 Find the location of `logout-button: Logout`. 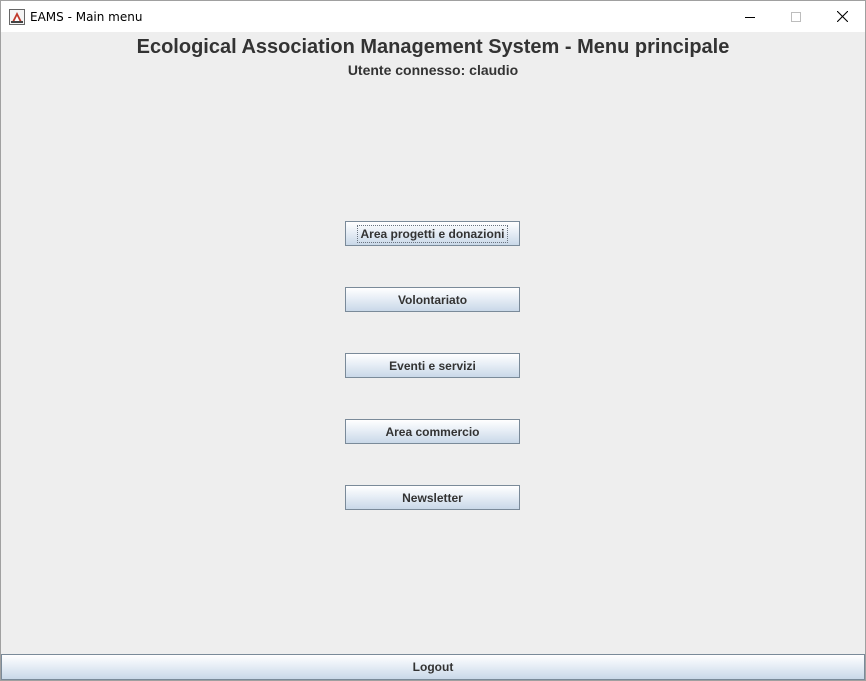

logout-button: Logout is located at coordinates (433, 667).